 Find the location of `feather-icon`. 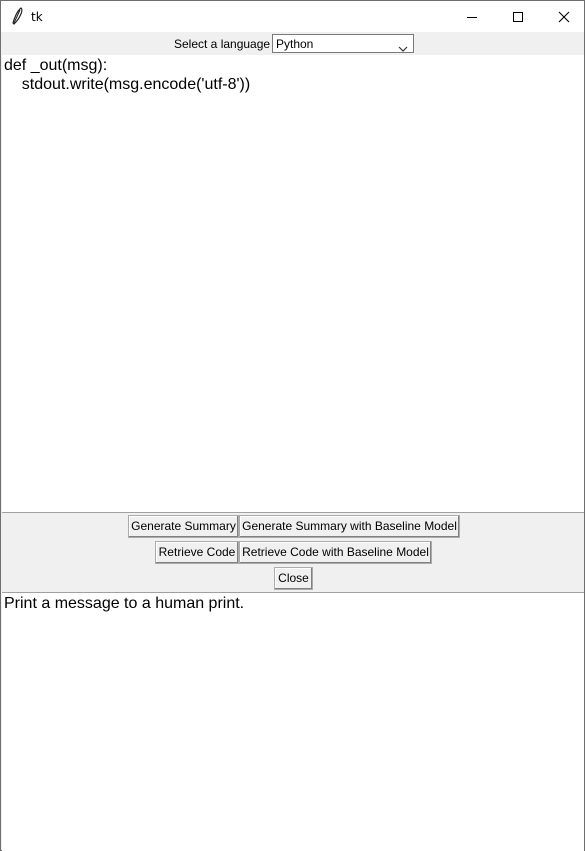

feather-icon is located at coordinates (18, 16).